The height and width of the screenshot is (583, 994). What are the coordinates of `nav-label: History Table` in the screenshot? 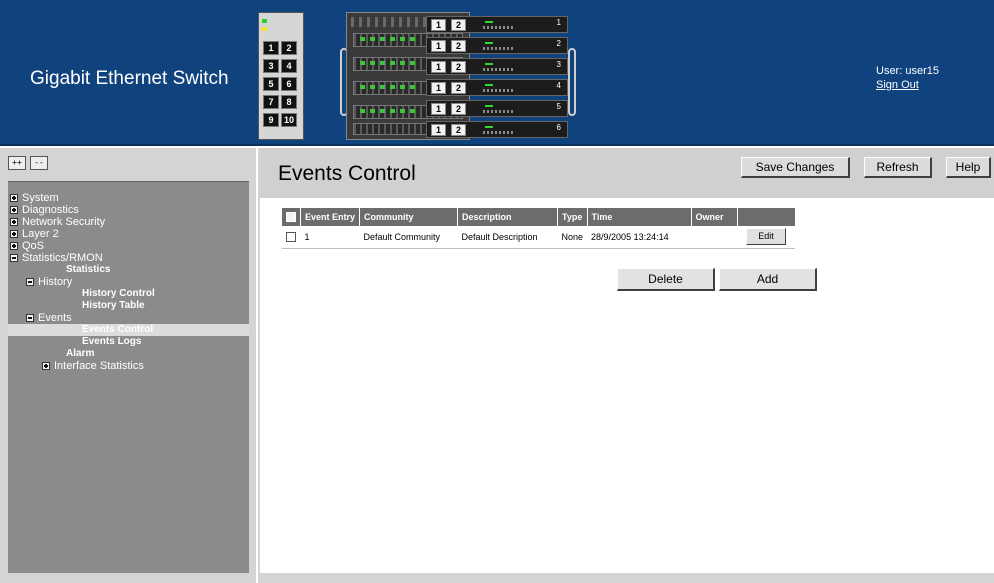 It's located at (113, 305).